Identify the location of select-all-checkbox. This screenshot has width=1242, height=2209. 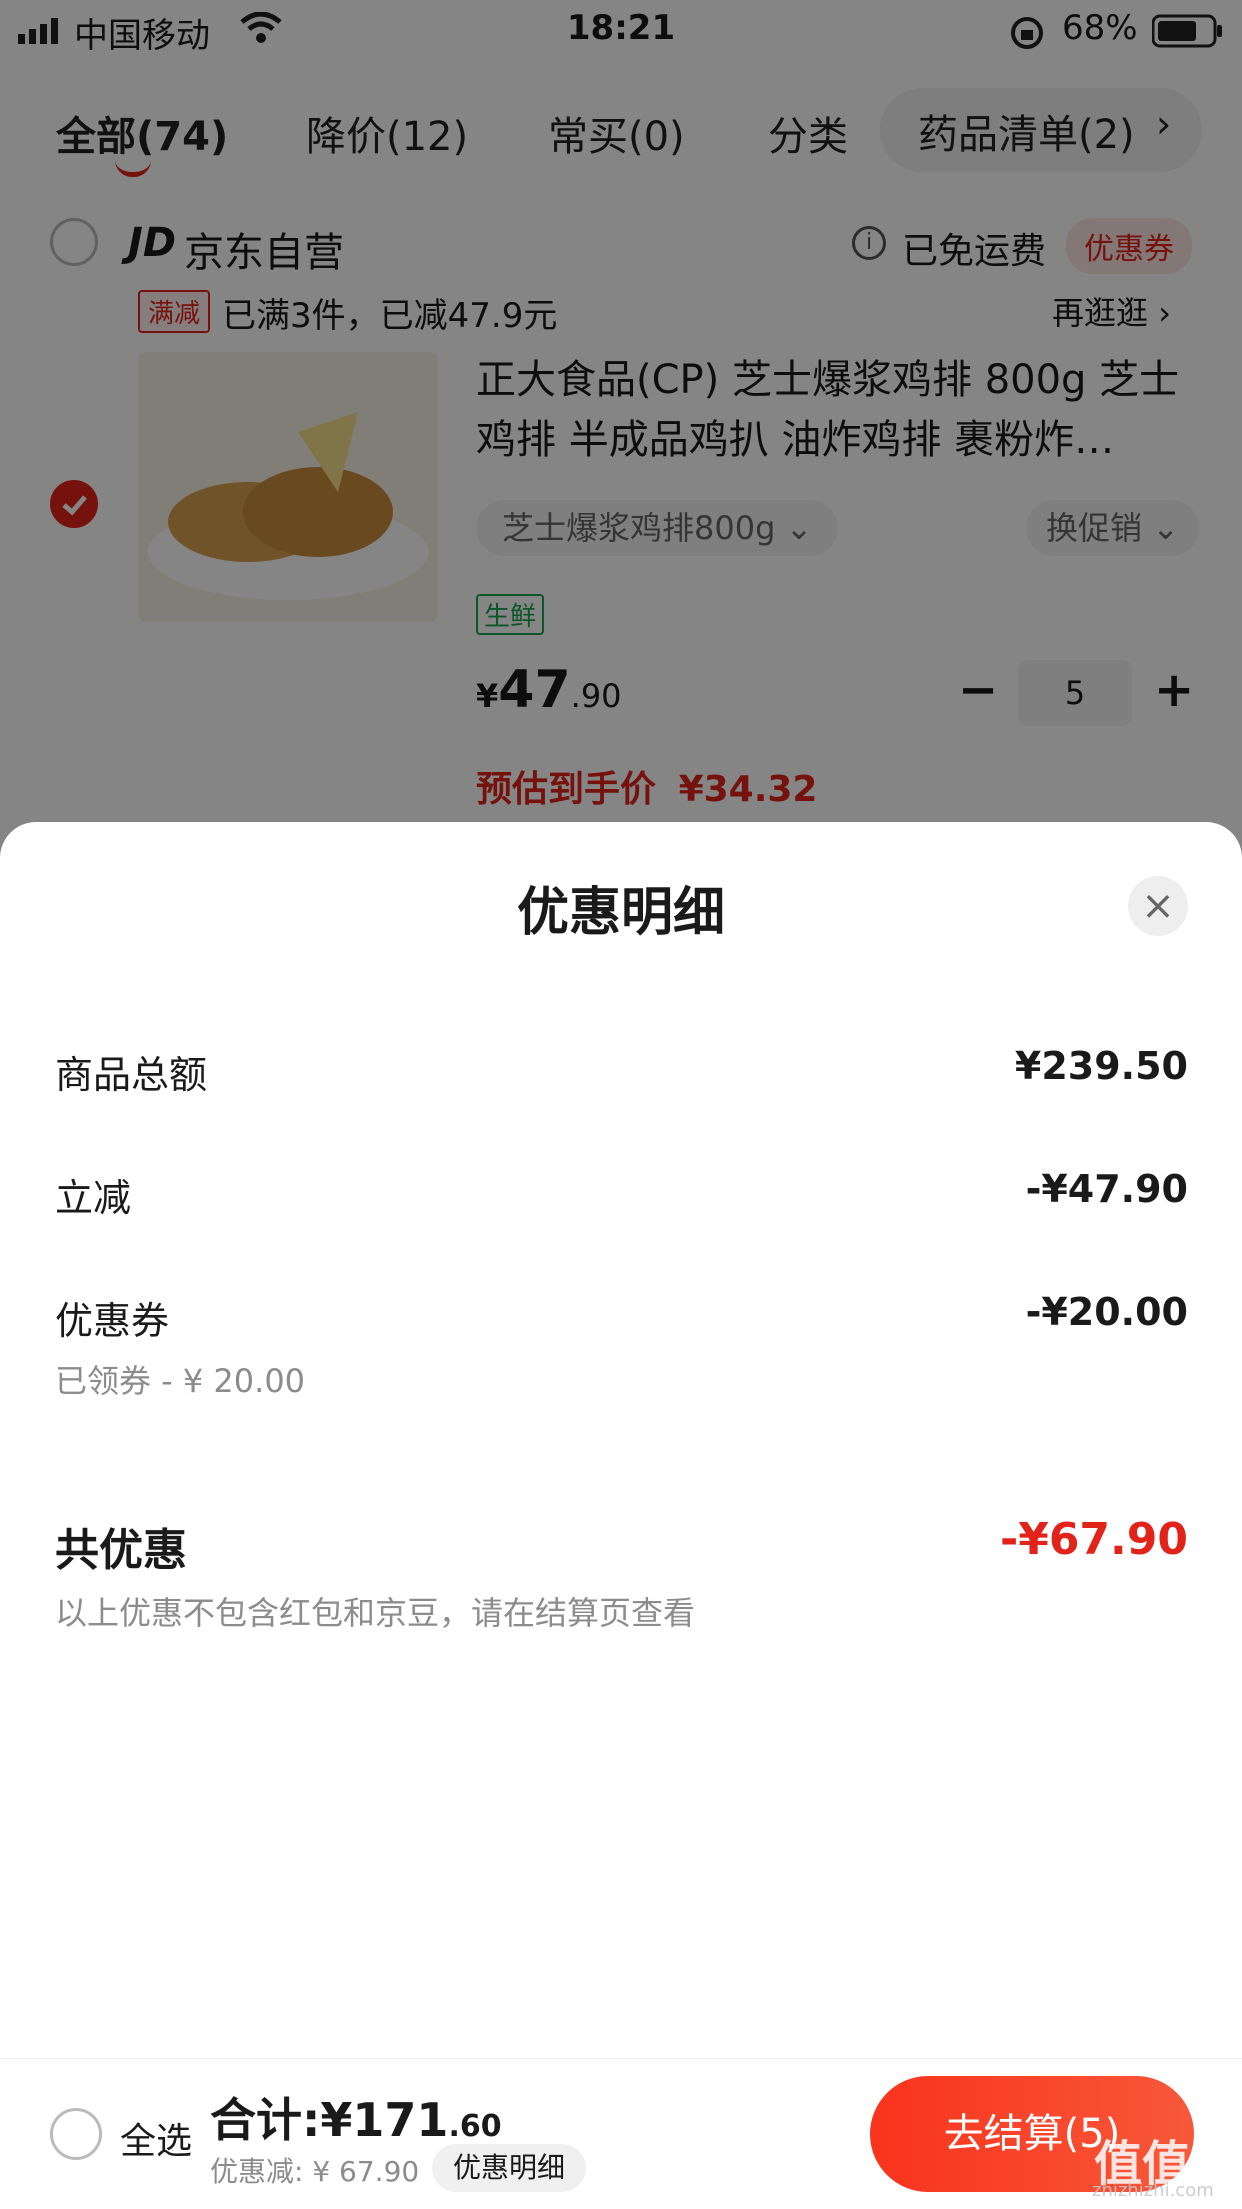
(76, 2134).